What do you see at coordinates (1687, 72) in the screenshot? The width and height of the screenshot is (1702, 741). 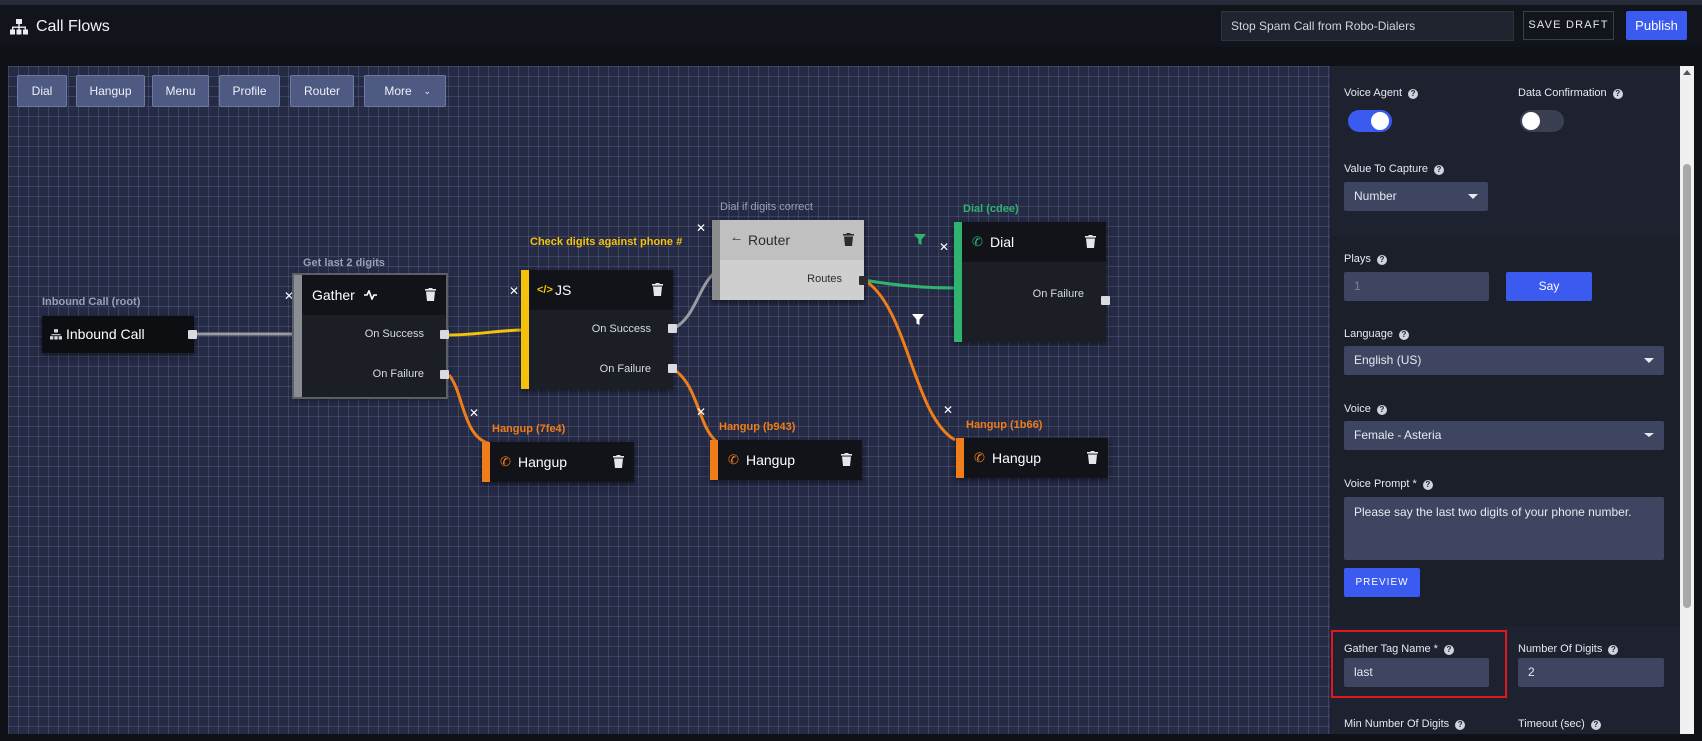 I see `scroll-up-icon` at bounding box center [1687, 72].